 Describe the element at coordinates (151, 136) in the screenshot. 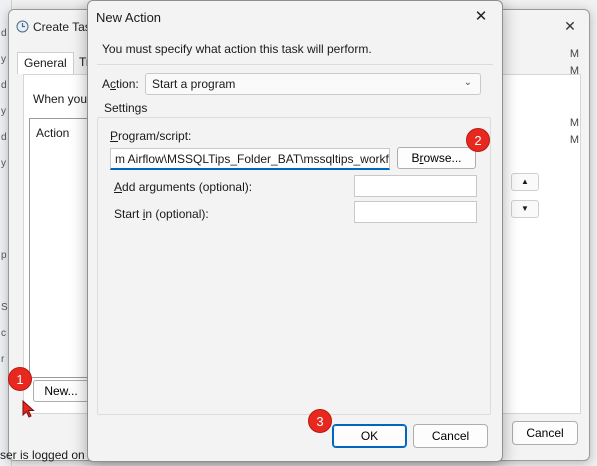

I see `program-script-label: Program/script:` at that location.